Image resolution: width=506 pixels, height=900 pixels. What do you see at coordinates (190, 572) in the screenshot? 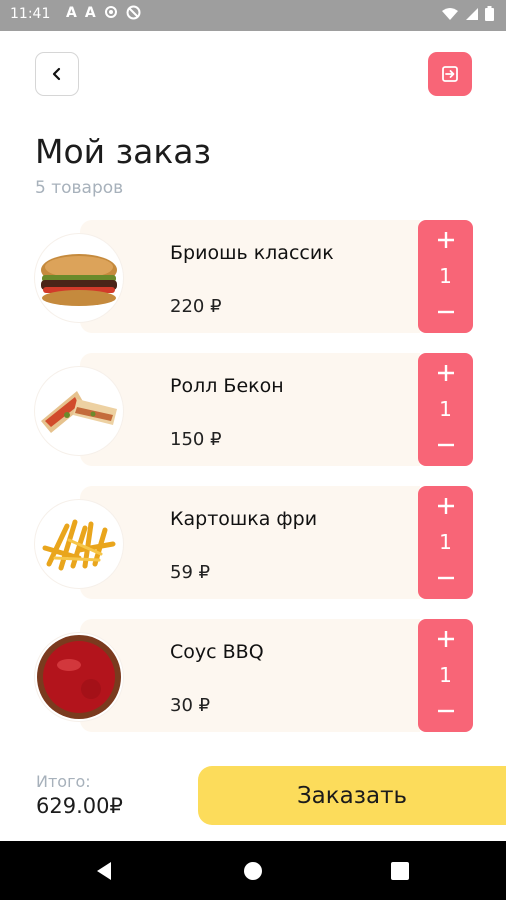
I see `item-price: 59 ₽` at bounding box center [190, 572].